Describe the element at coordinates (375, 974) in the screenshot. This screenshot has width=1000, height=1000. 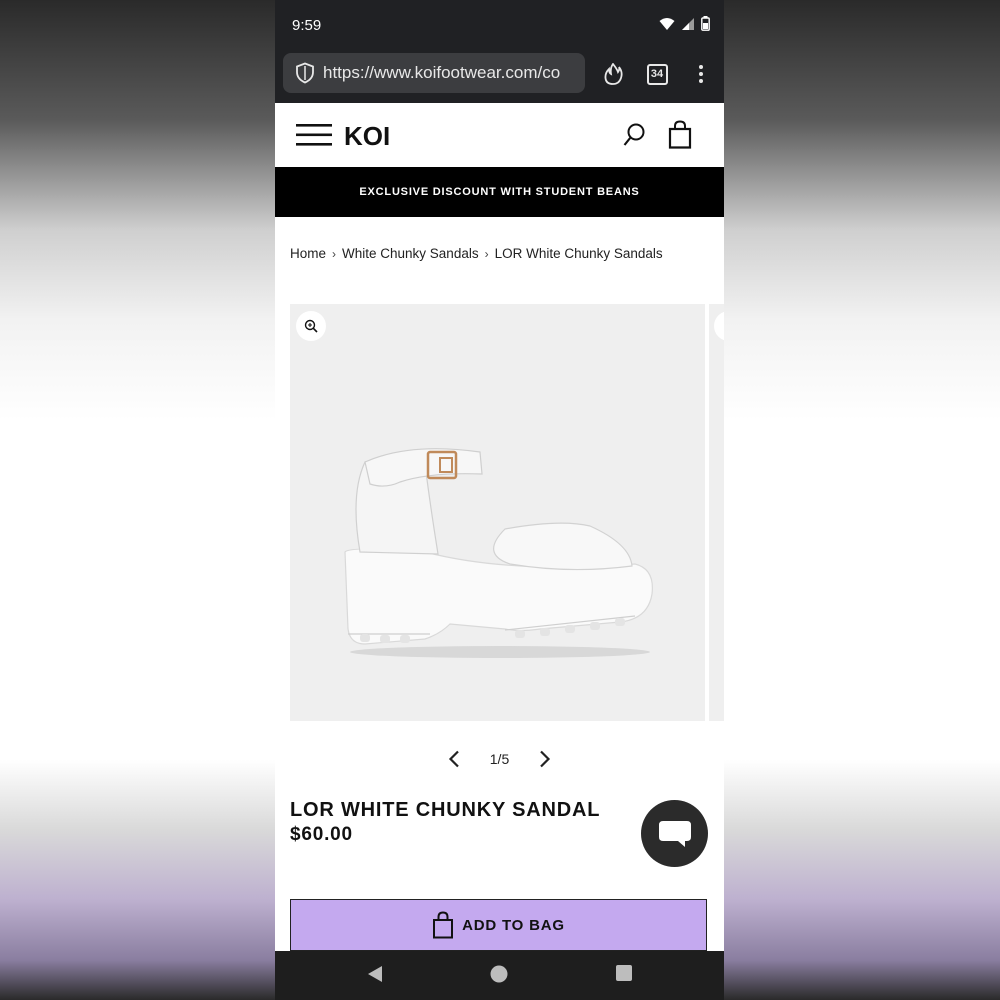
I see `back-icon` at that location.